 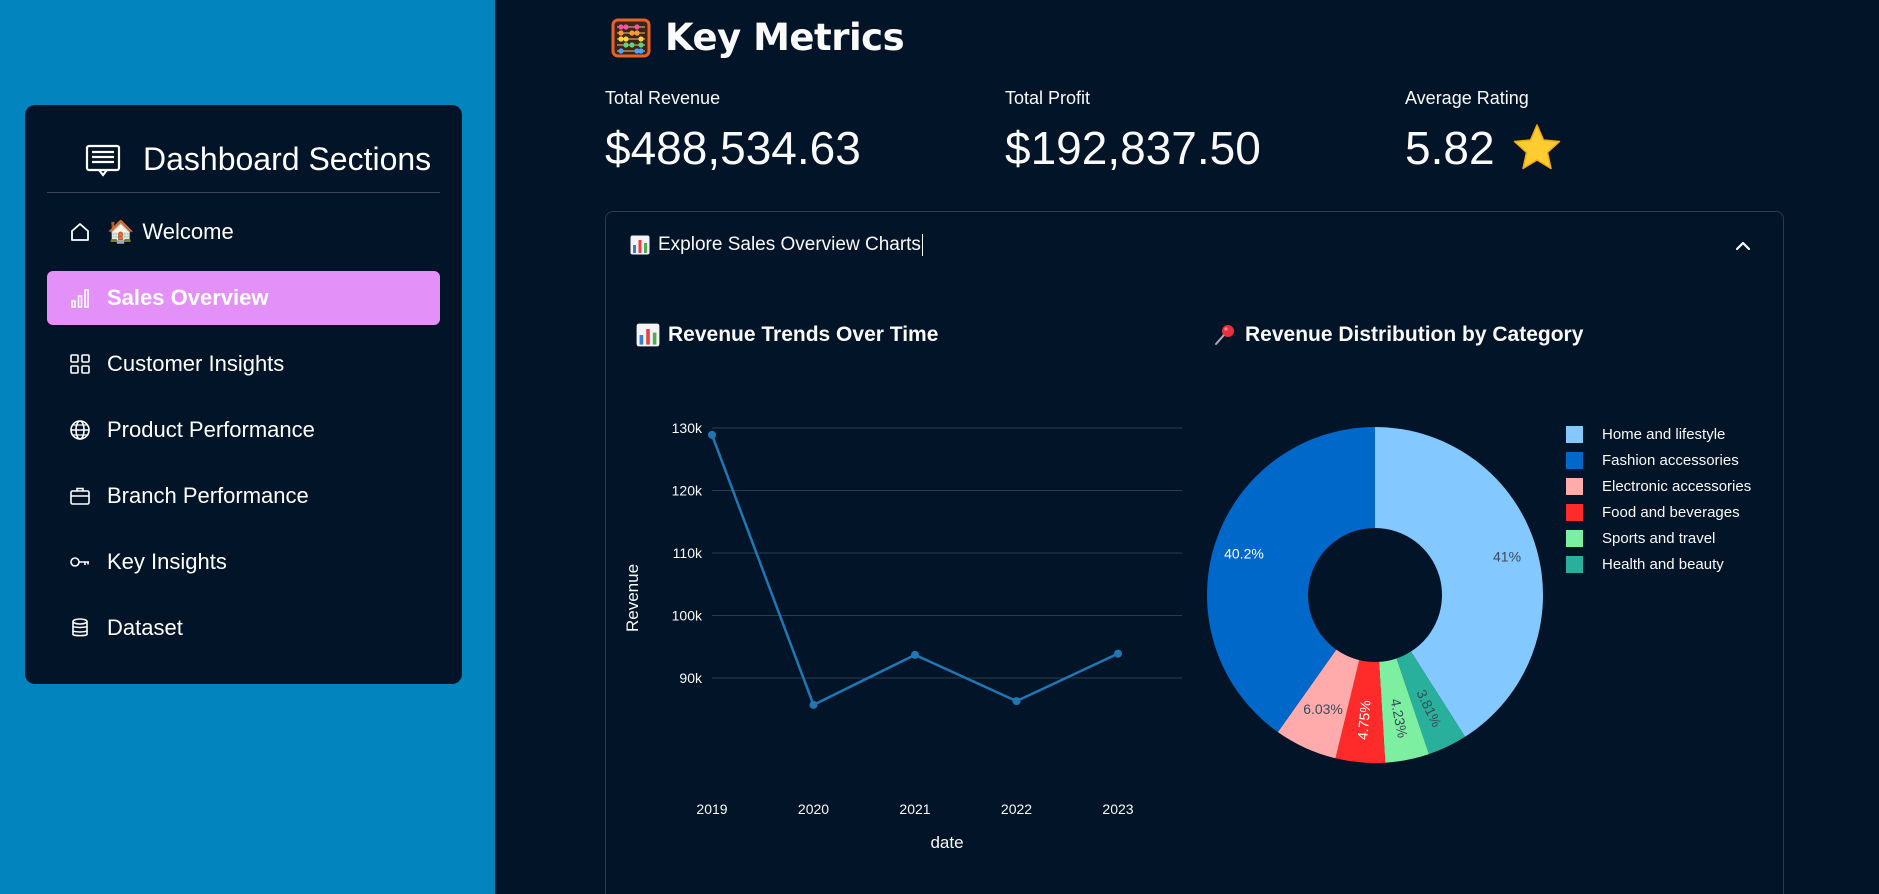 I want to click on legend-item: Electronic accessories, so click(x=1658, y=486).